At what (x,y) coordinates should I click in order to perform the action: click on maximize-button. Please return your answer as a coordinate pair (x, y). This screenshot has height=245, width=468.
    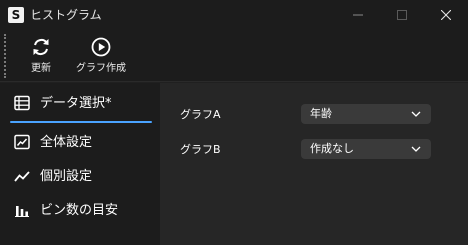
    Looking at the image, I should click on (402, 15).